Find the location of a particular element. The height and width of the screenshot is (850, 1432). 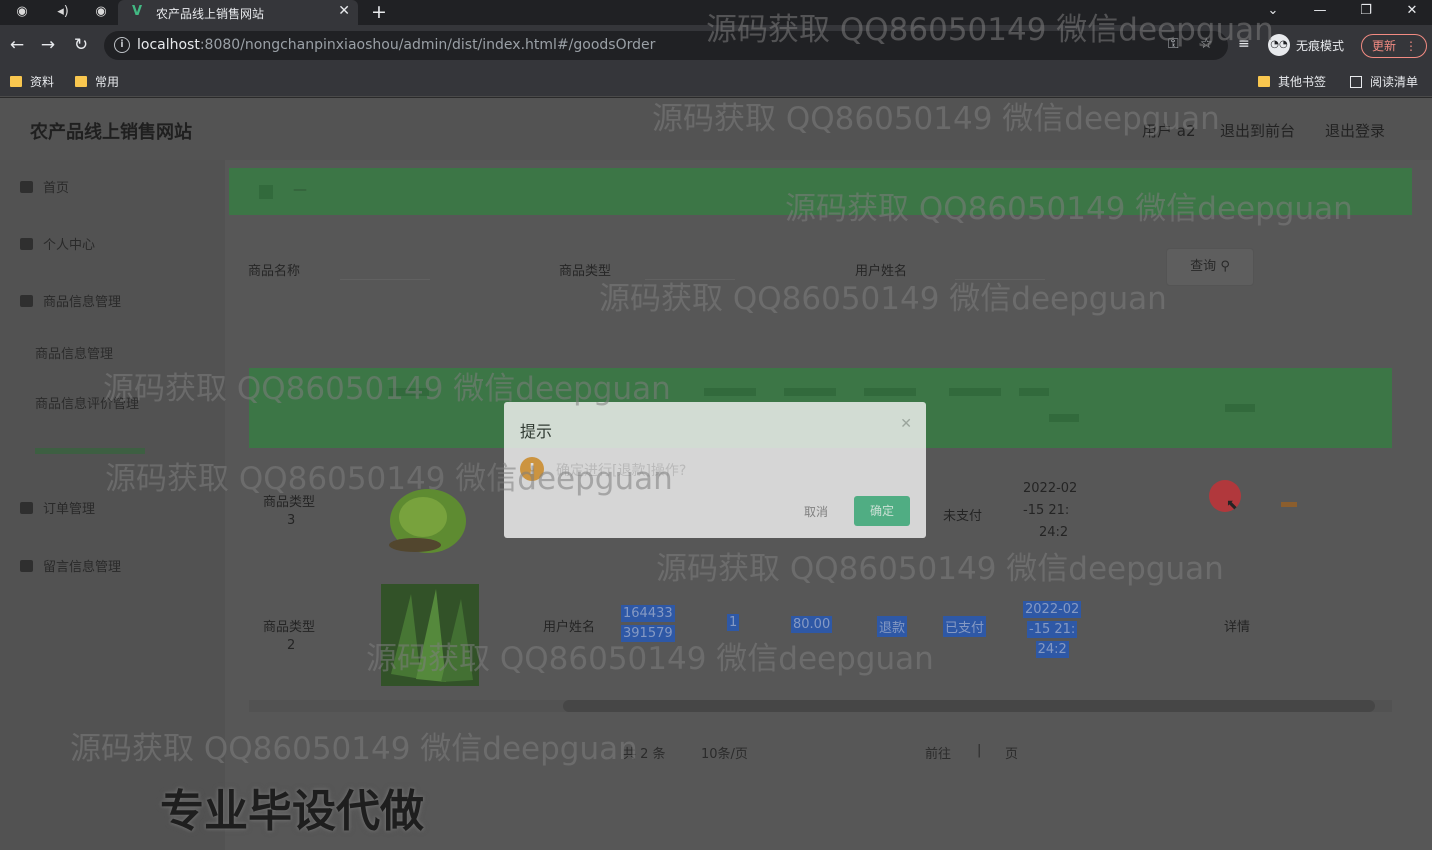

site-title: 农产品线上销售网站 is located at coordinates (111, 132).